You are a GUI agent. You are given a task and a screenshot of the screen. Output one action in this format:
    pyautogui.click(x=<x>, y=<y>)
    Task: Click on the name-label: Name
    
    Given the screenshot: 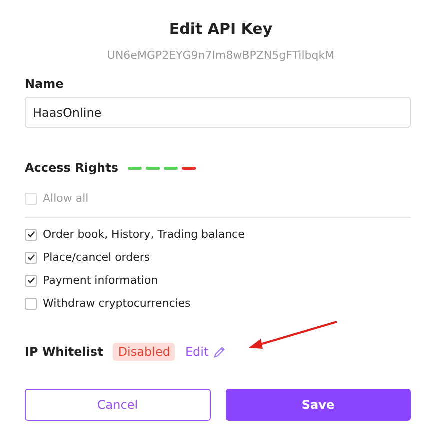 What is the action you would take?
    pyautogui.click(x=45, y=84)
    